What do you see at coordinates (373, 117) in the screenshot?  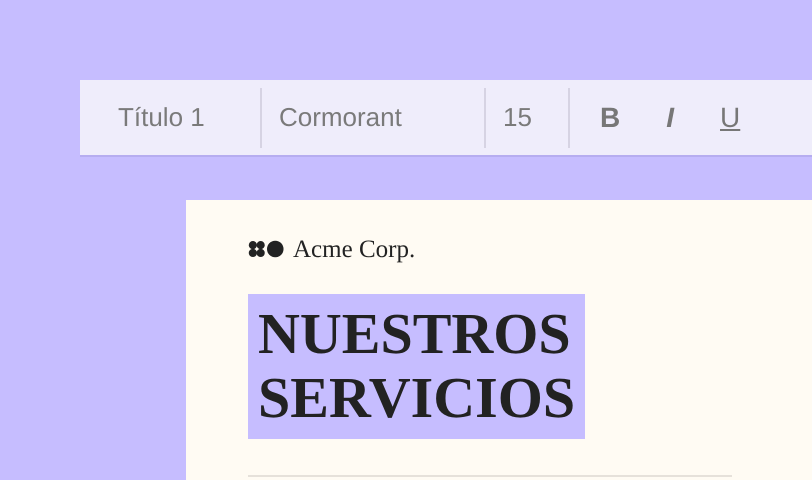 I see `font-dropdown: Cormorant` at bounding box center [373, 117].